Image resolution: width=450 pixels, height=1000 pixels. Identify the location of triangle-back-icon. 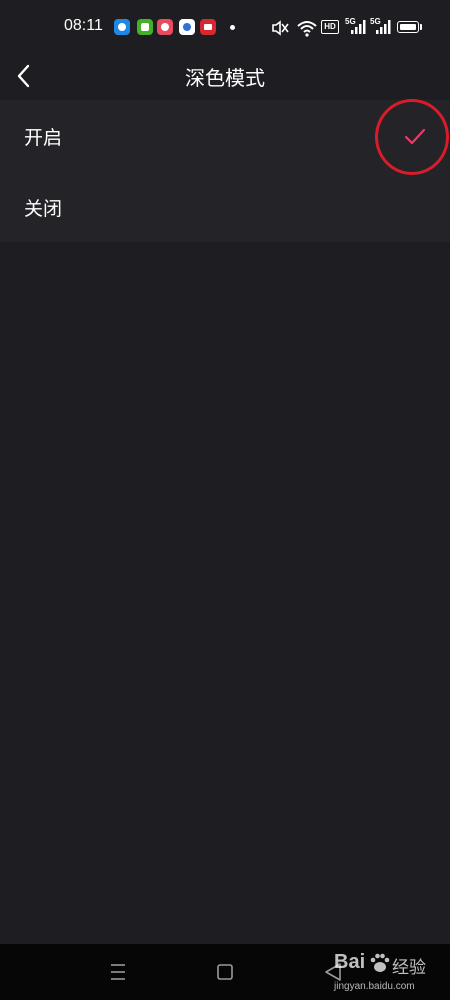
(333, 972).